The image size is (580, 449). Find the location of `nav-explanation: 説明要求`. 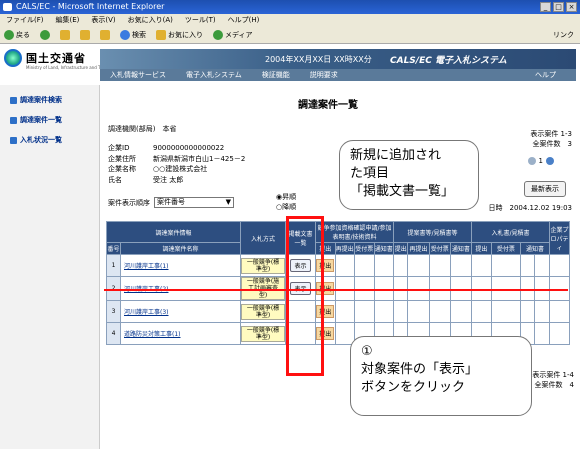

nav-explanation: 説明要求 is located at coordinates (324, 75).